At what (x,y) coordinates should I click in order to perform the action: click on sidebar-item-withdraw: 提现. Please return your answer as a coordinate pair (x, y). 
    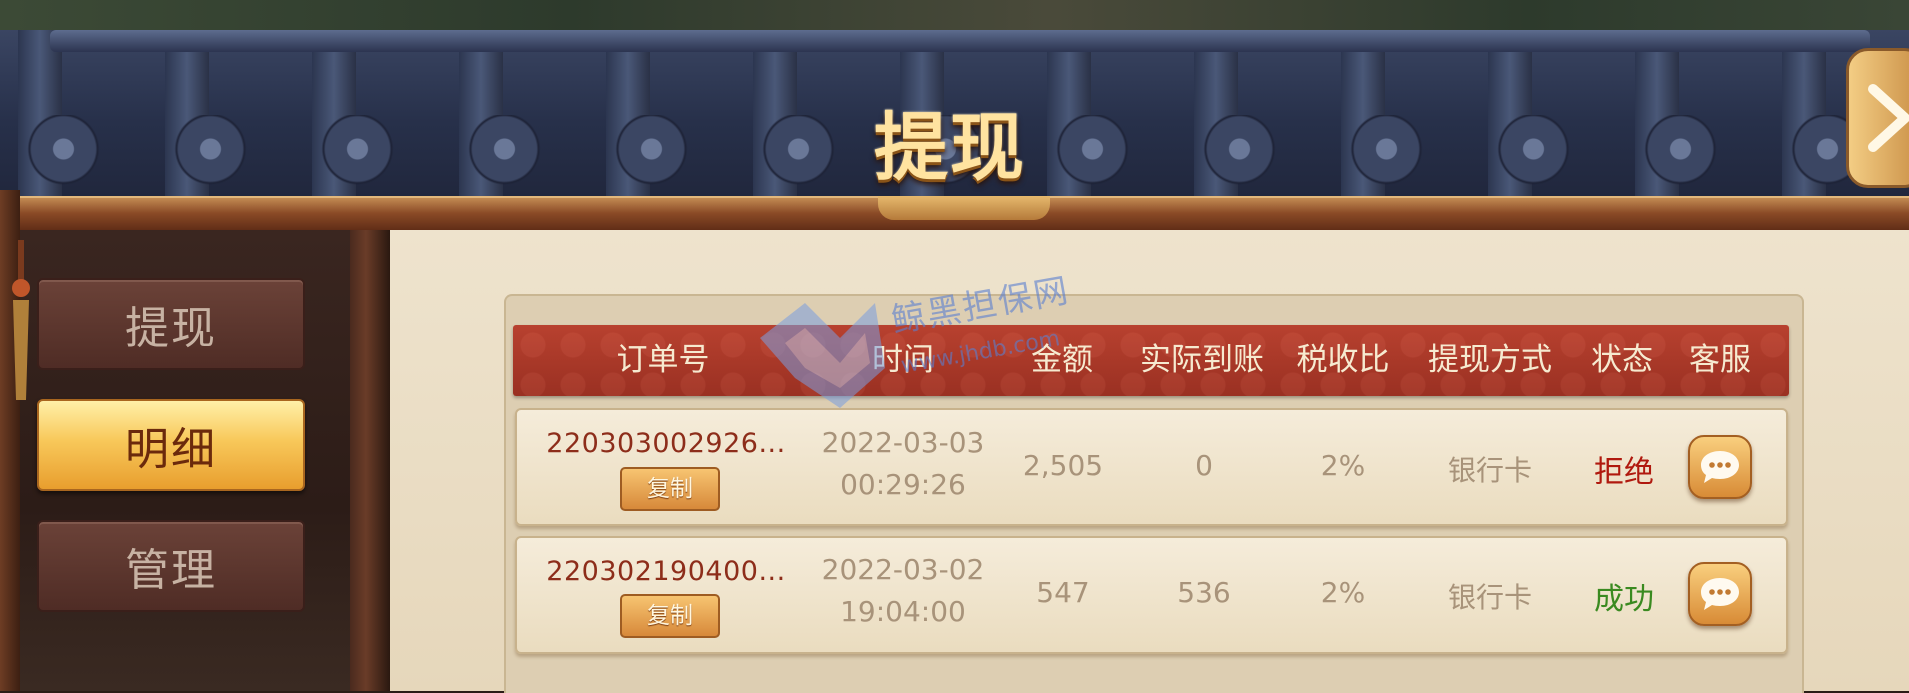
    Looking at the image, I should click on (171, 324).